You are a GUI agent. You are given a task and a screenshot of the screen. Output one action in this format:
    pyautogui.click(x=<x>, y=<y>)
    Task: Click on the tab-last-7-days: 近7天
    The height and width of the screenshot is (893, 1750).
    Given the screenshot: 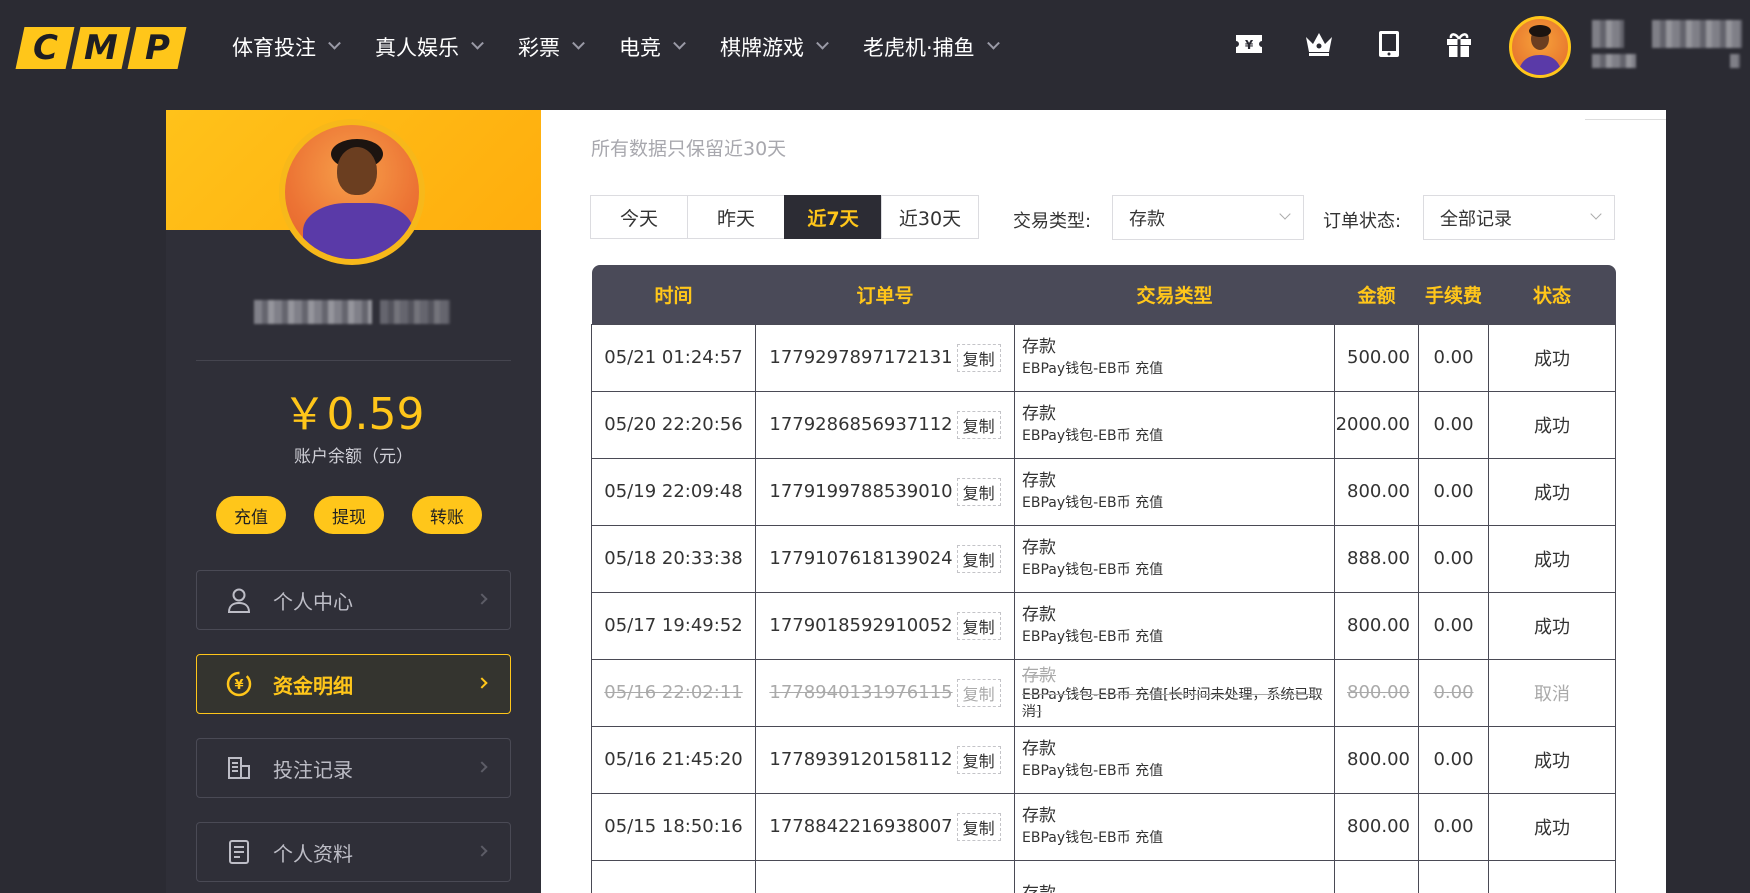 What is the action you would take?
    pyautogui.click(x=833, y=217)
    